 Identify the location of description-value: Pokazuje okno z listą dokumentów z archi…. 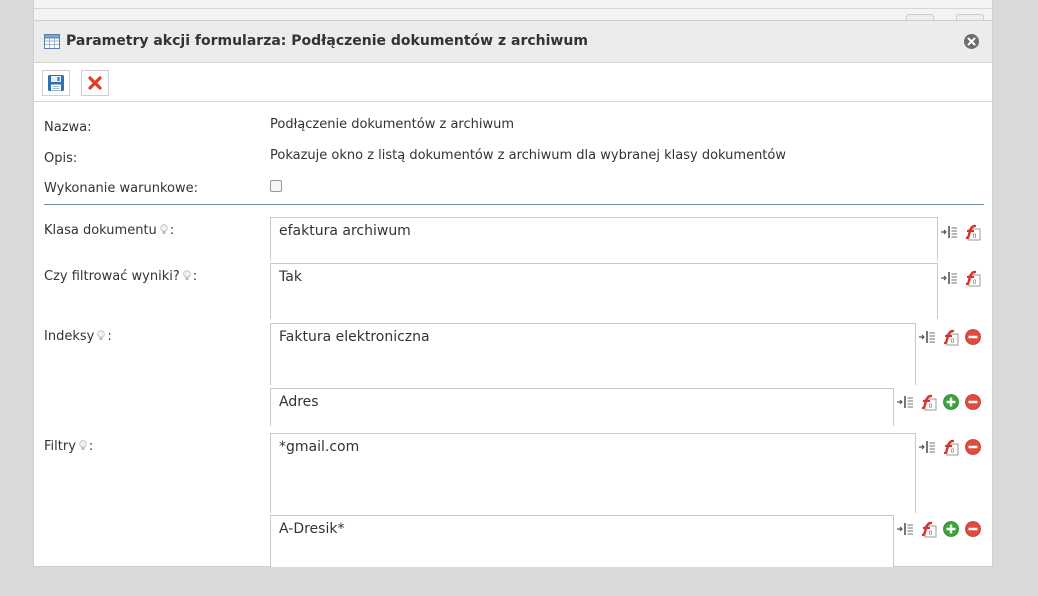
(528, 155).